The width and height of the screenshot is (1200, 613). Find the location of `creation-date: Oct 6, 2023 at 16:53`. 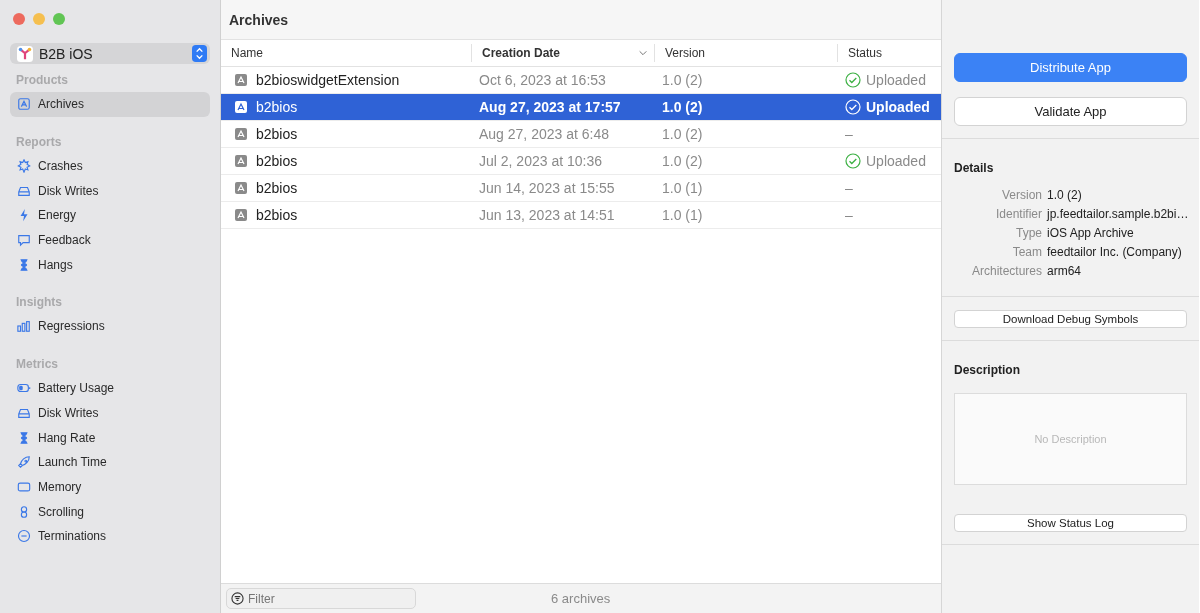

creation-date: Oct 6, 2023 at 16:53 is located at coordinates (542, 80).